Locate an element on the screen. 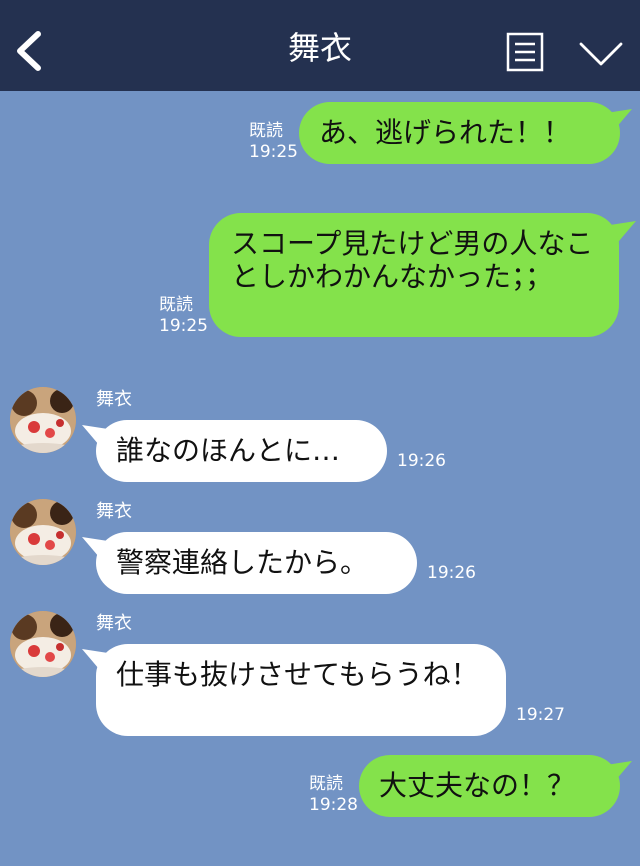 The width and height of the screenshot is (640, 866). message-bubble-received: 警察連絡したから。 is located at coordinates (256, 563).